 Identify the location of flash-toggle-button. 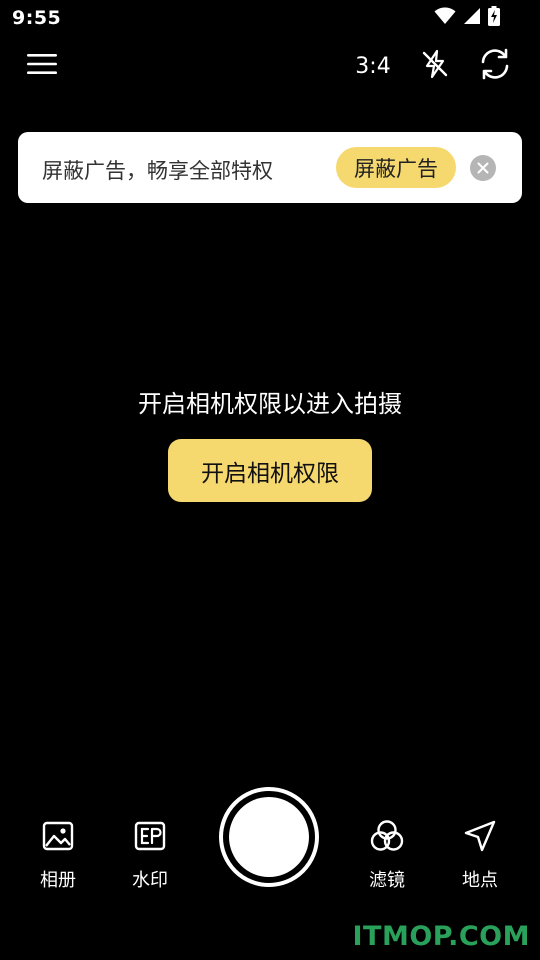
(435, 66).